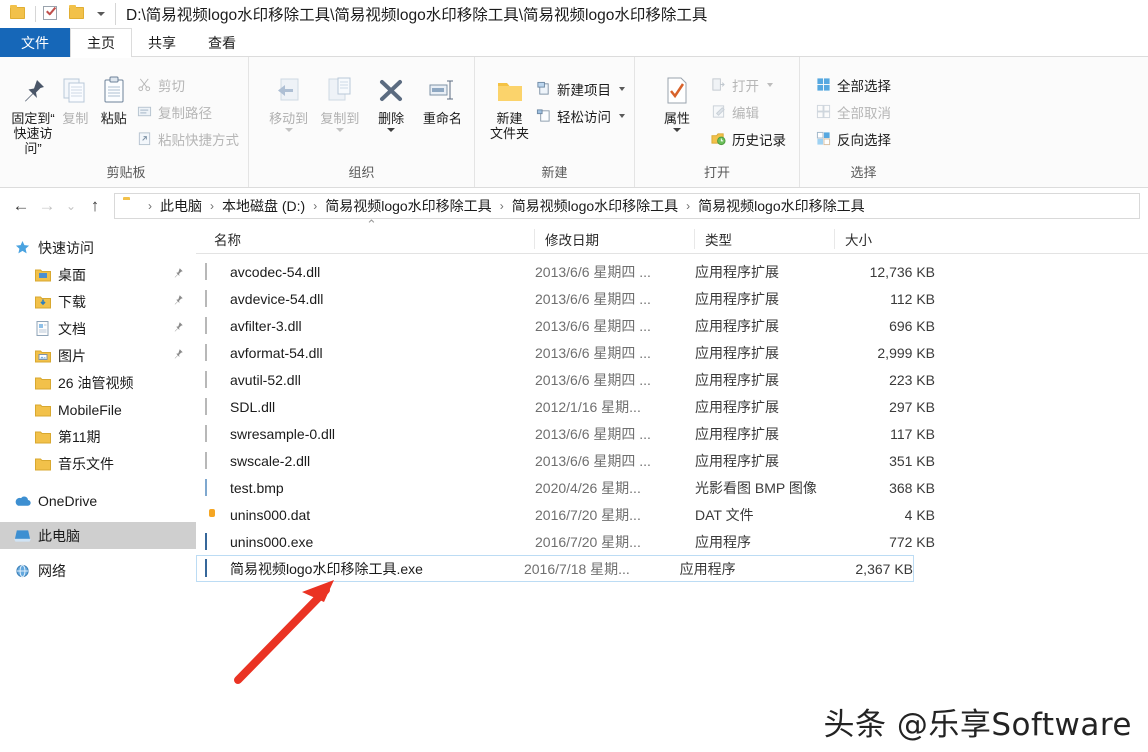 This screenshot has width=1148, height=752. I want to click on easy-access-button: 轻松访问, so click(580, 115).